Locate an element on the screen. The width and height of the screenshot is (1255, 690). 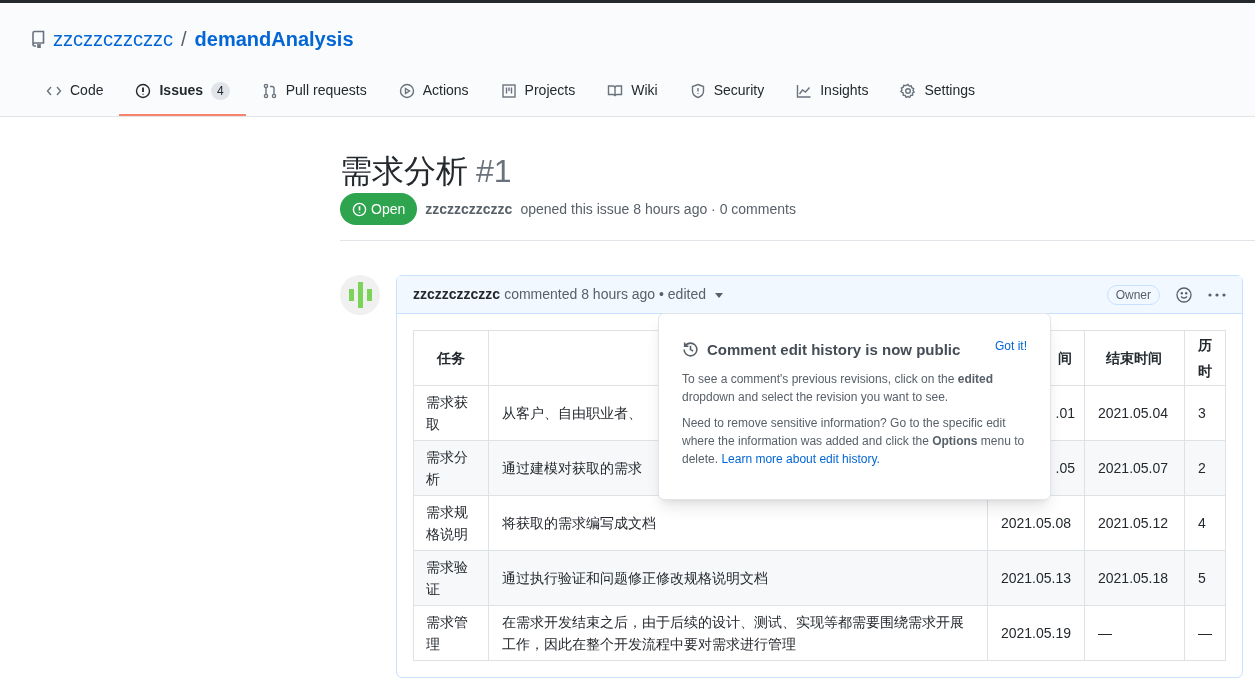
table-cell: 3 is located at coordinates (1205, 413).